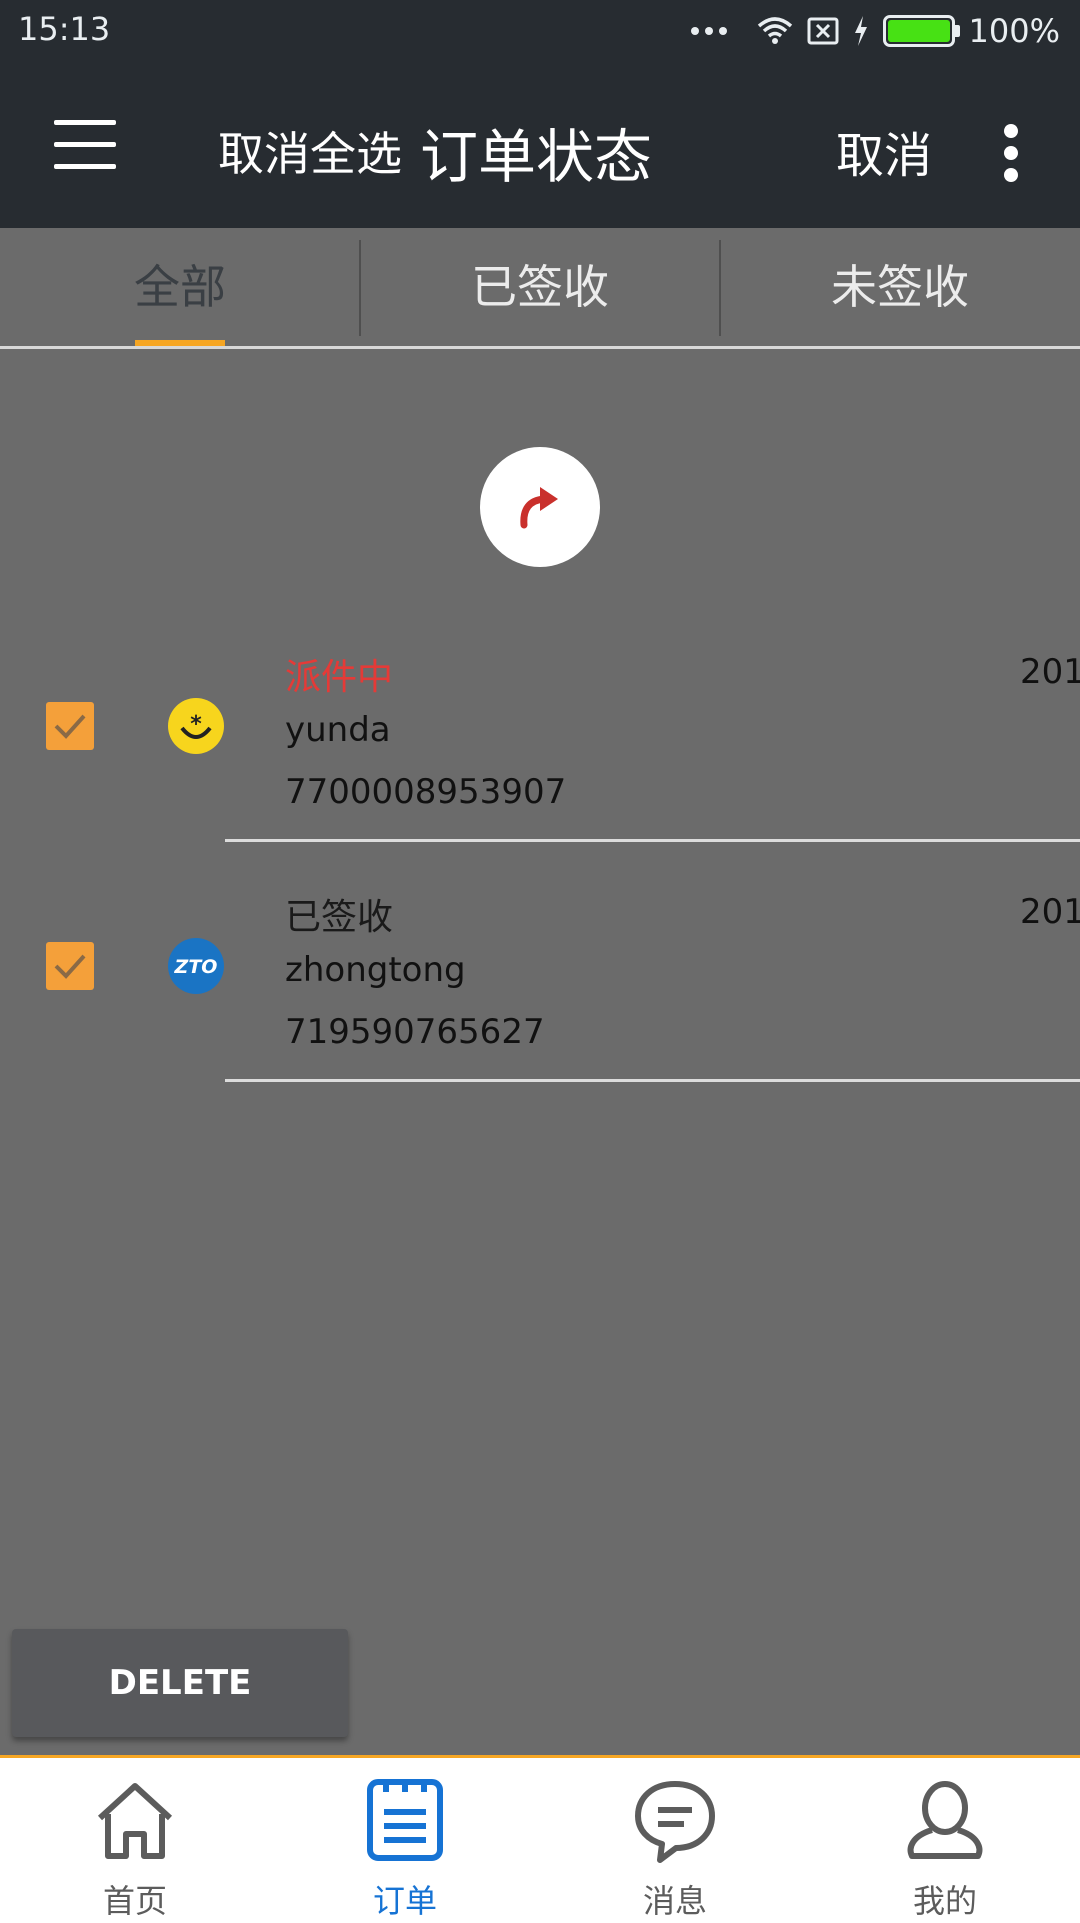 This screenshot has height=1923, width=1080. I want to click on app-bar: 取消全选 订单状态 取消, so click(540, 145).